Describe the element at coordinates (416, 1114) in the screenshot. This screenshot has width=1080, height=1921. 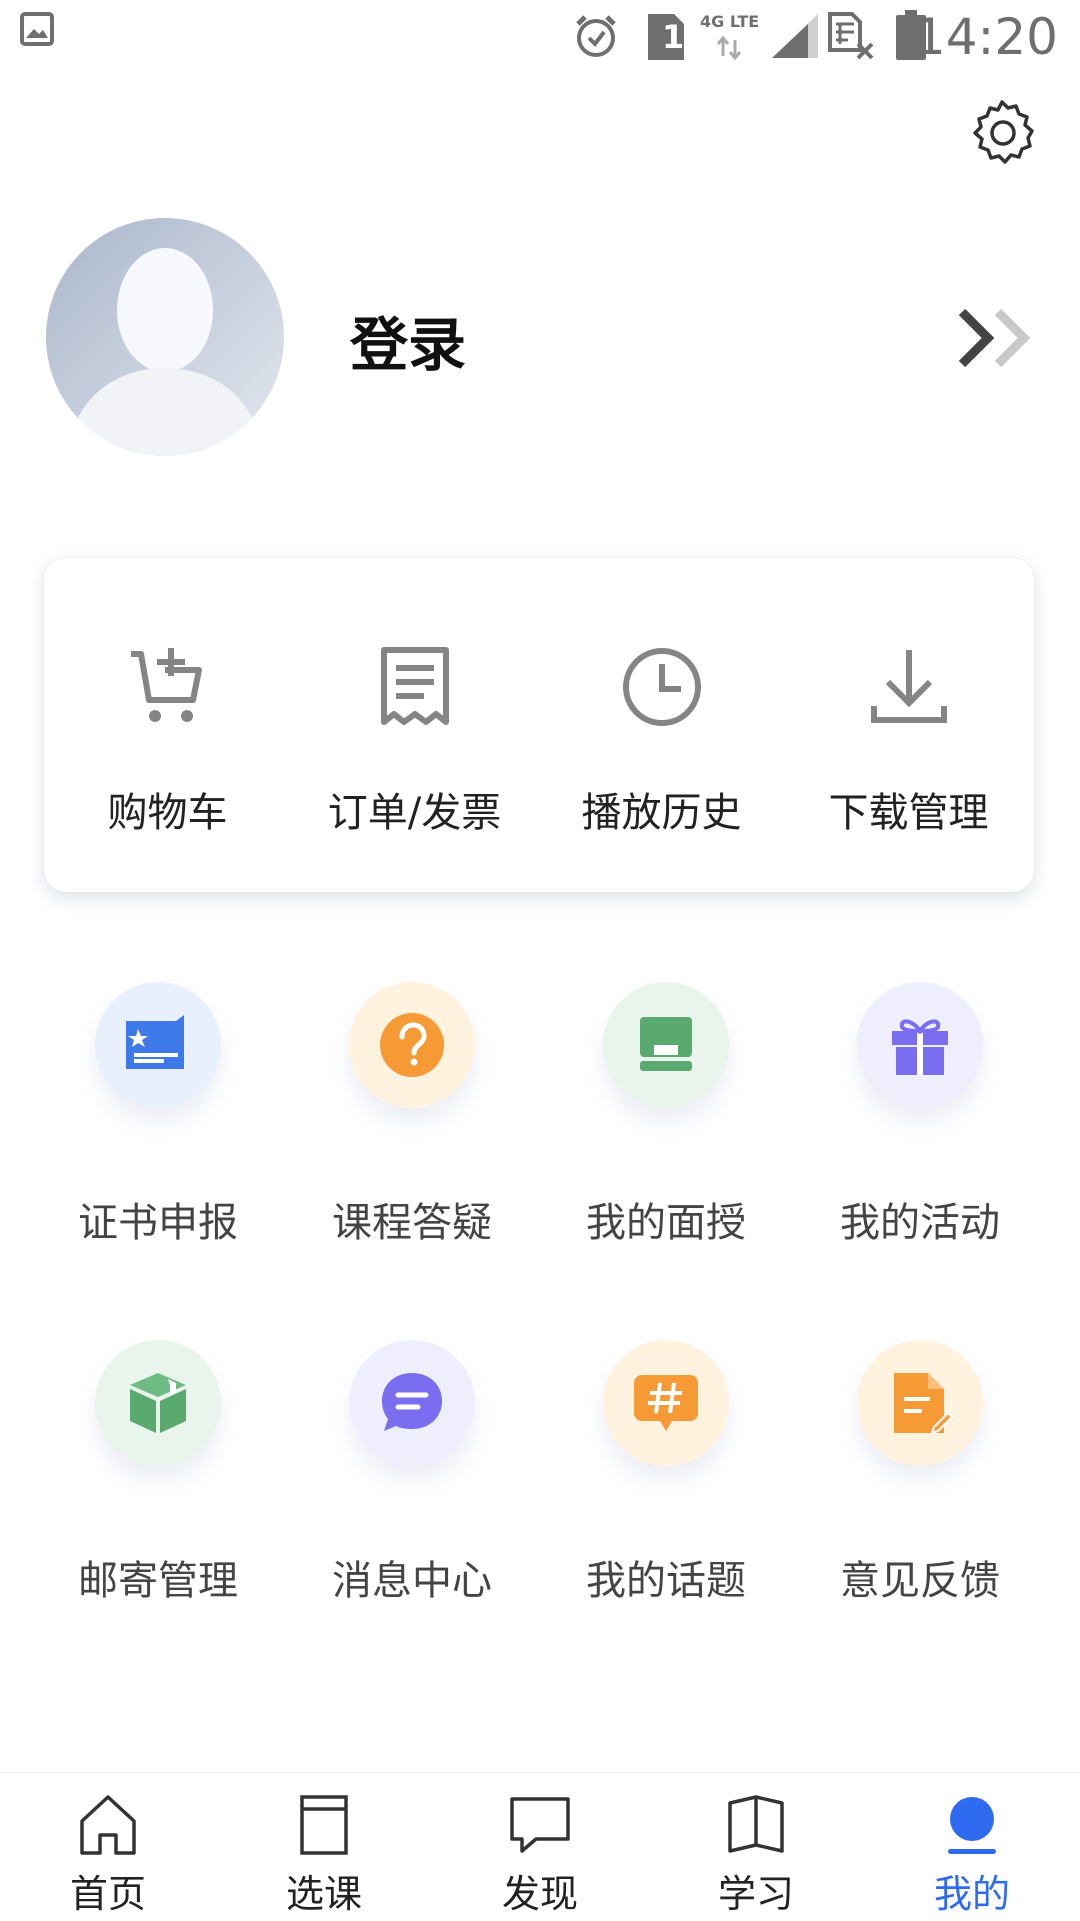
I see `grid-item-qa: 课程答疑` at that location.